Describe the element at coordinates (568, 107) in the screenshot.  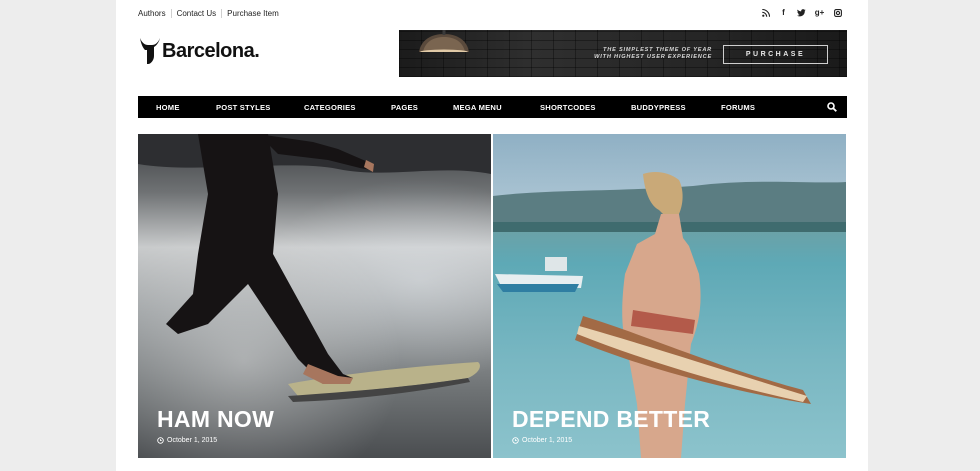
I see `nav-shortcodes: SHORTCODES` at that location.